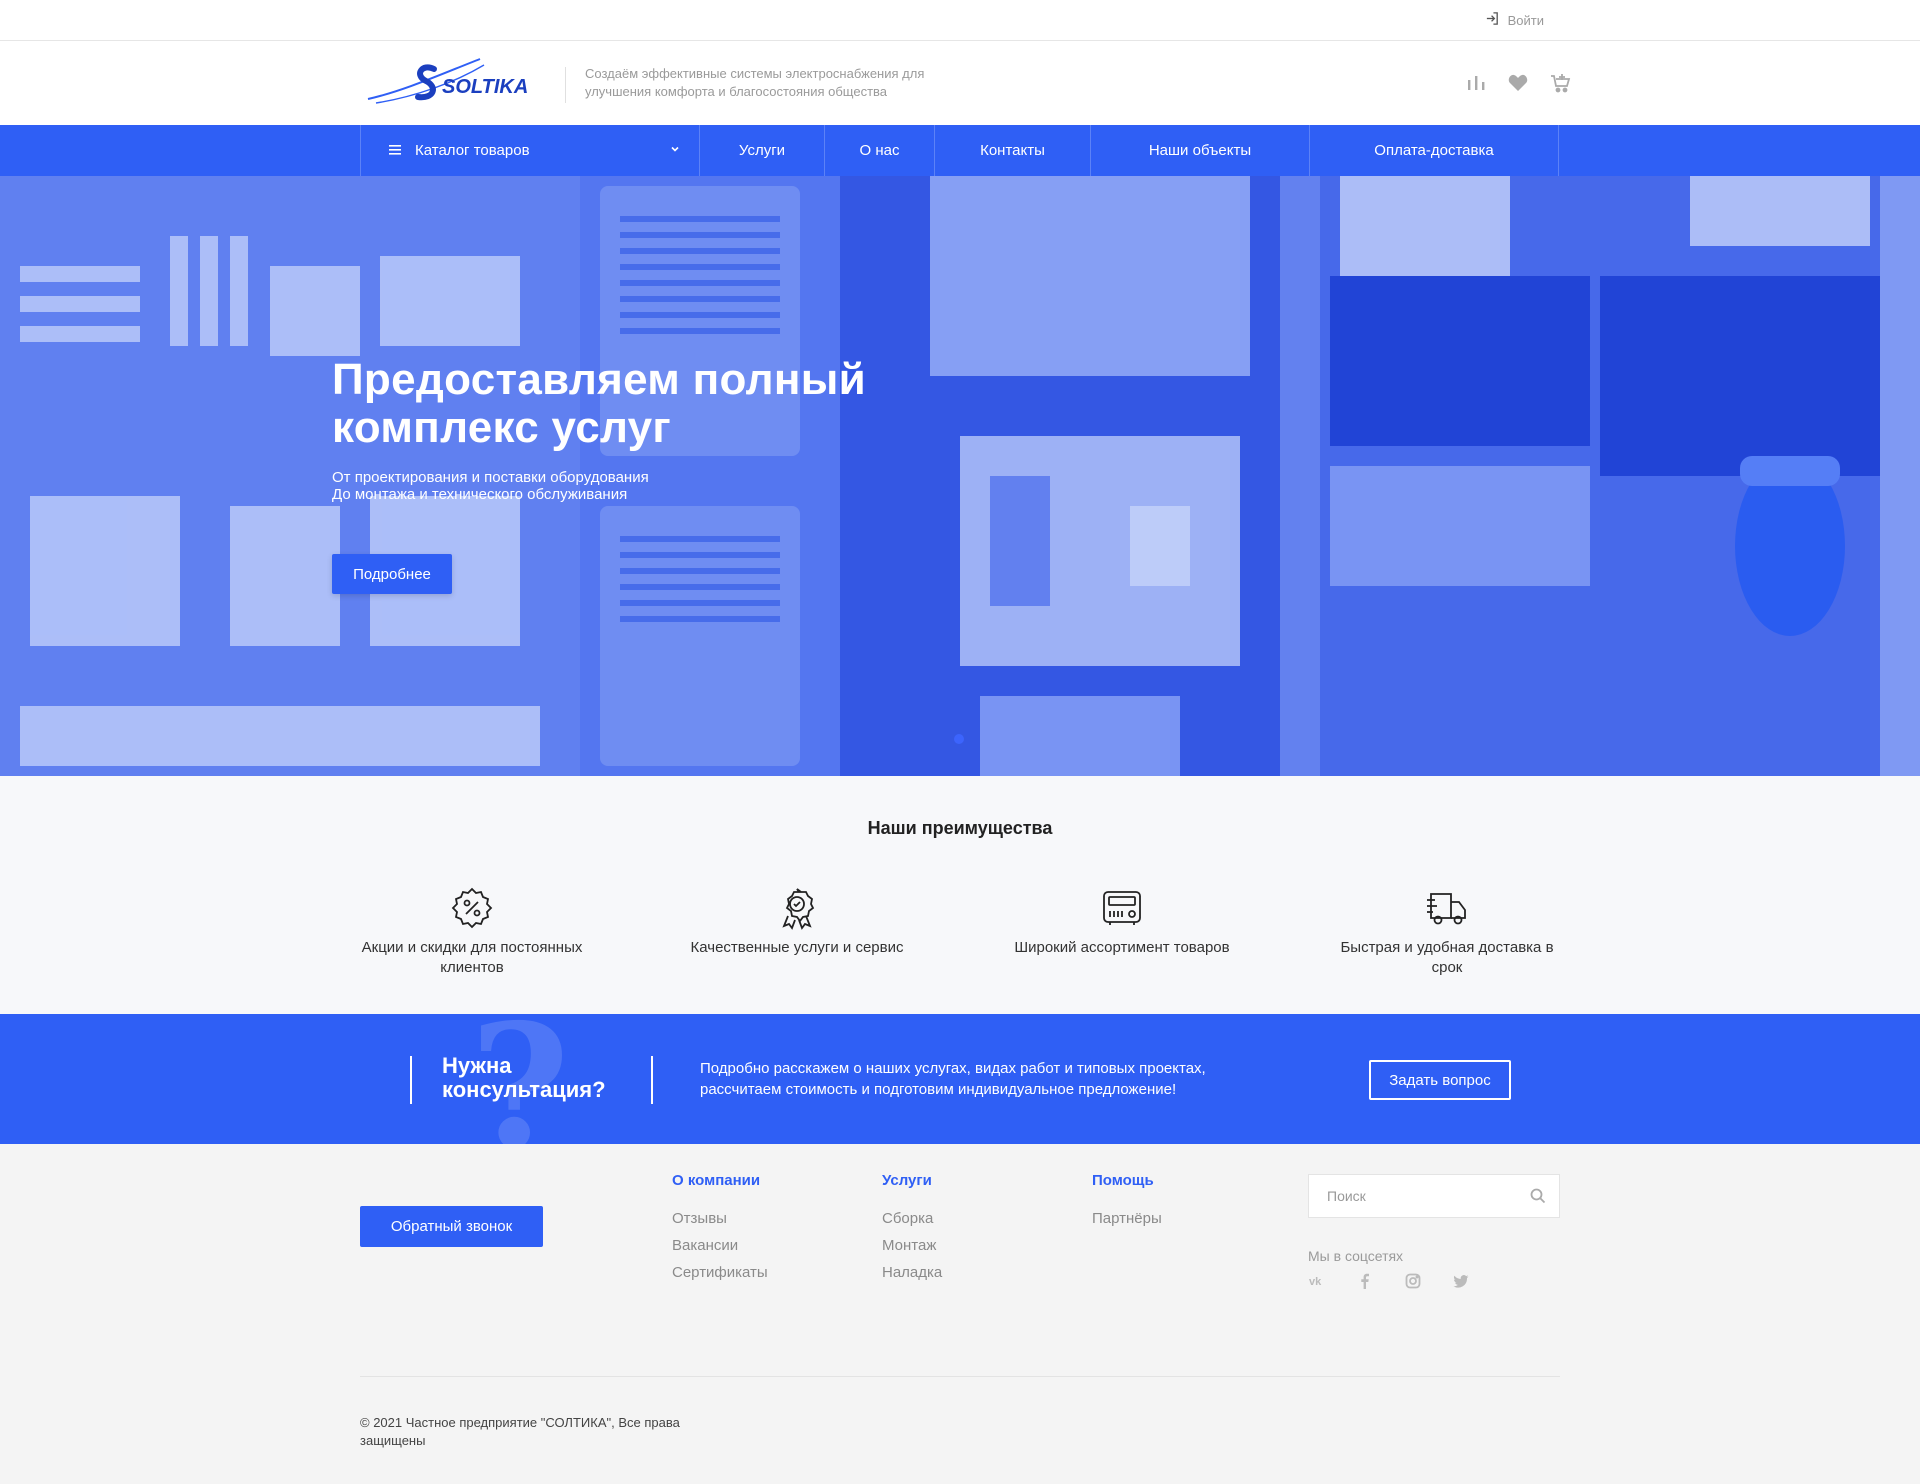 The width and height of the screenshot is (1920, 1484). I want to click on social-links: vk, so click(1389, 1281).